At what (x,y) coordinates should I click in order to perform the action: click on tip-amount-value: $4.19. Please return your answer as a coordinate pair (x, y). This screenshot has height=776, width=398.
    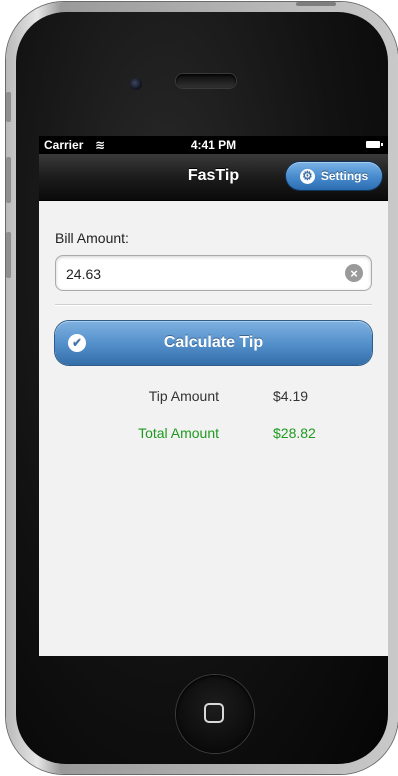
    Looking at the image, I should click on (291, 396).